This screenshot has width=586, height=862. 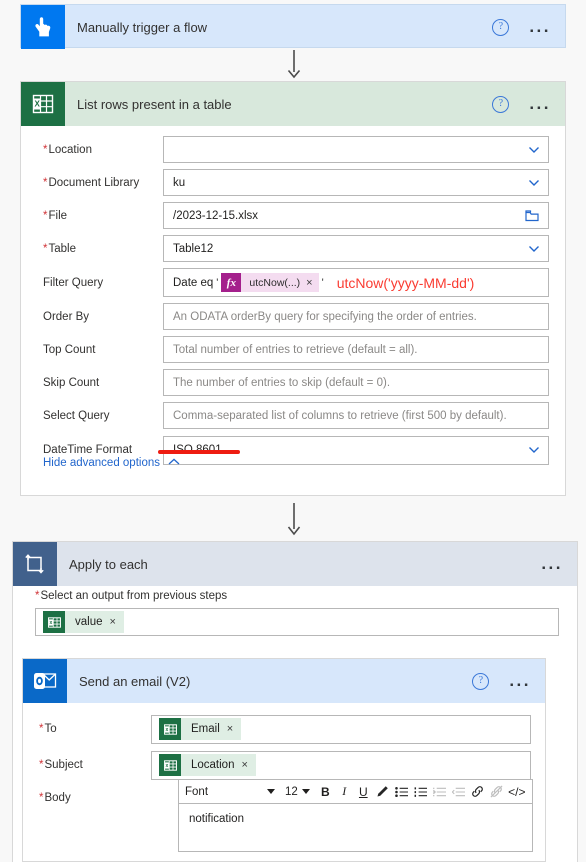 What do you see at coordinates (179, 182) in the screenshot?
I see `document-library-value: ku` at bounding box center [179, 182].